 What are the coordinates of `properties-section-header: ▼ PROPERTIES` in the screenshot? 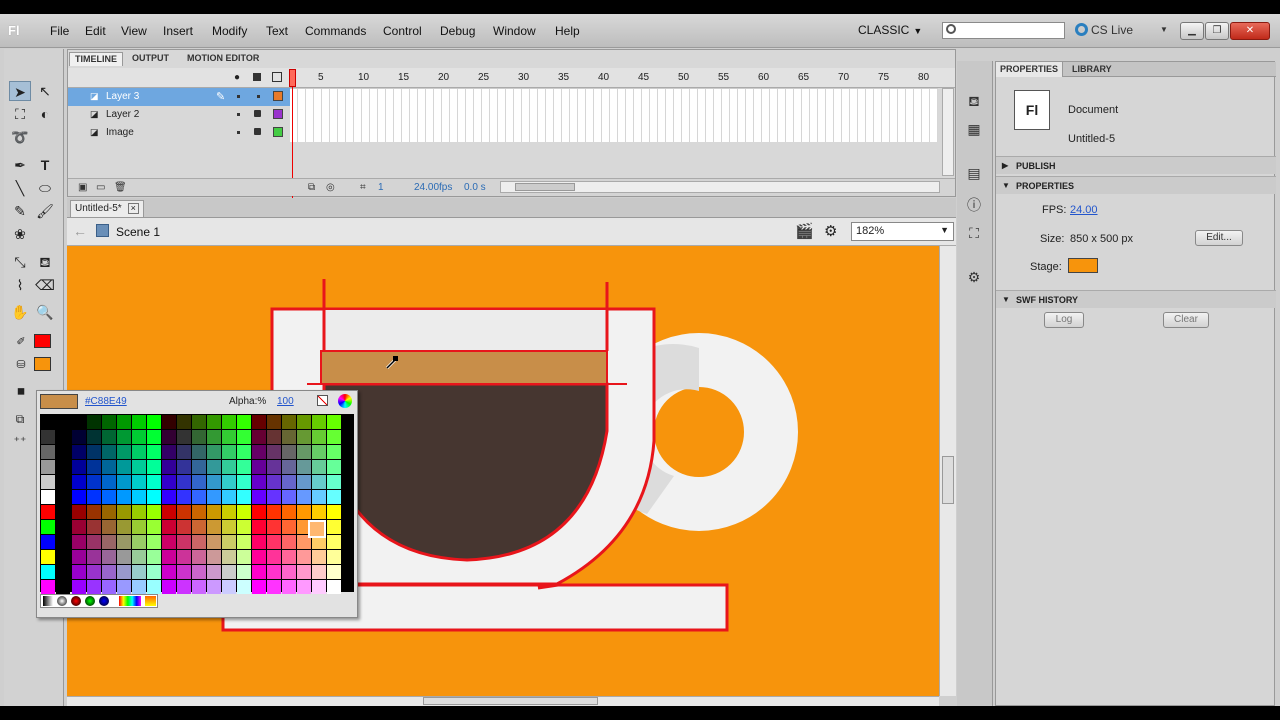 It's located at (1136, 185).